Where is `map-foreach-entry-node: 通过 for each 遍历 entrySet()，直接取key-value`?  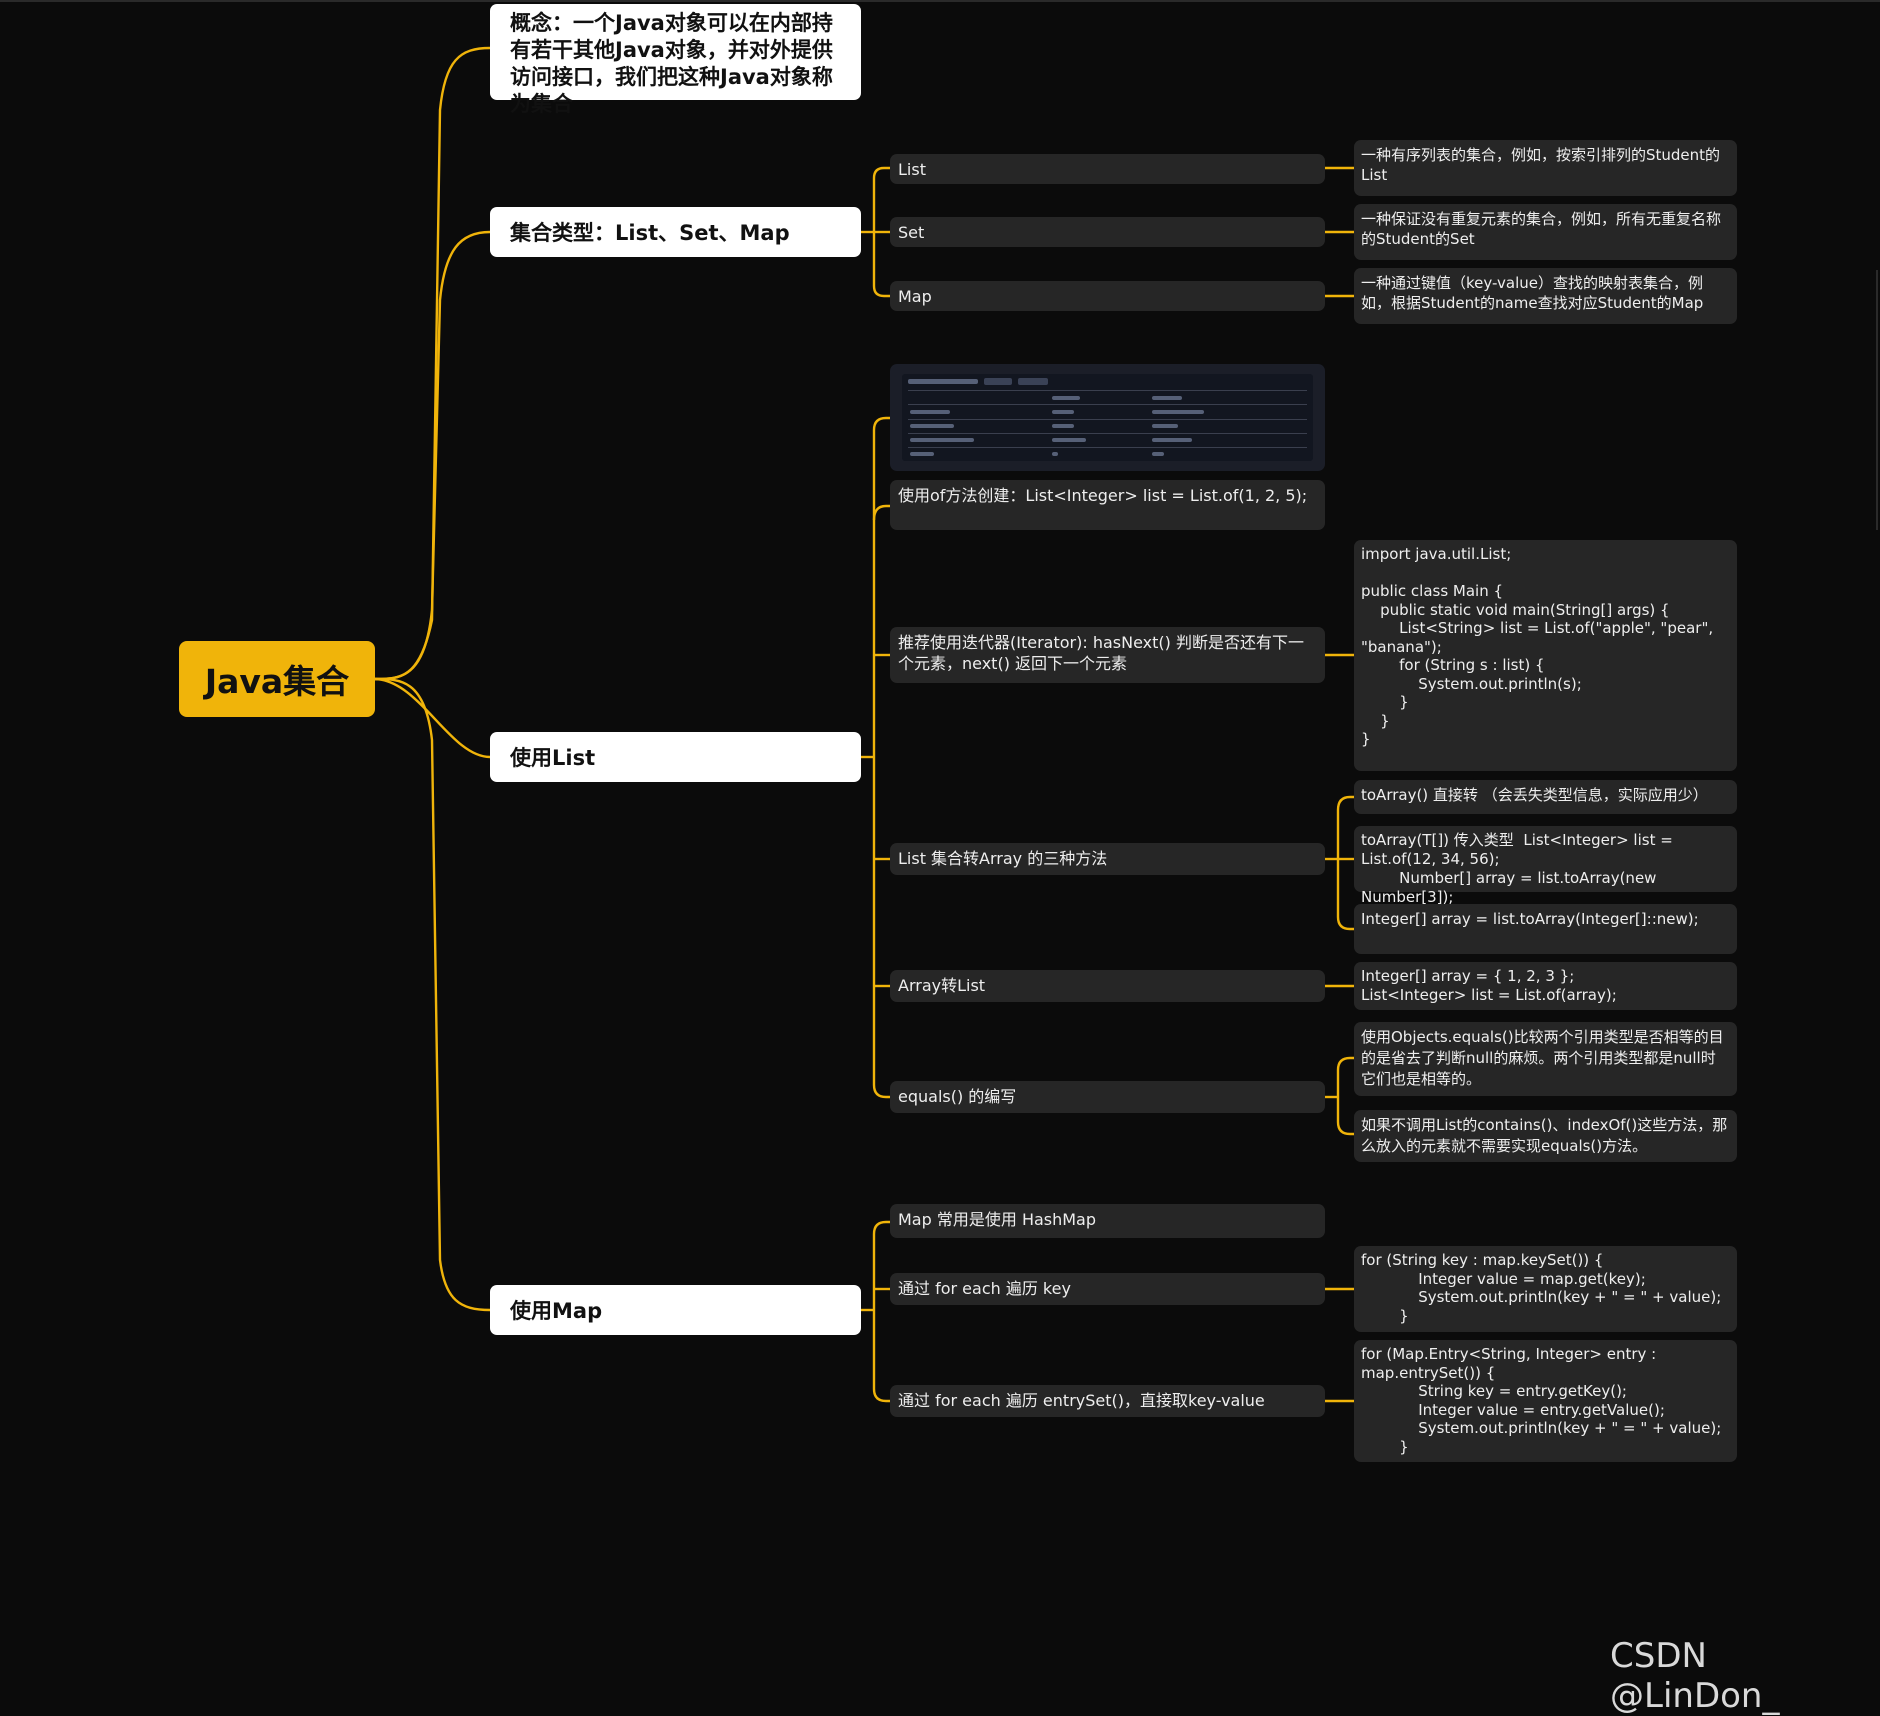 map-foreach-entry-node: 通过 for each 遍历 entrySet()，直接取key-value is located at coordinates (1107, 1401).